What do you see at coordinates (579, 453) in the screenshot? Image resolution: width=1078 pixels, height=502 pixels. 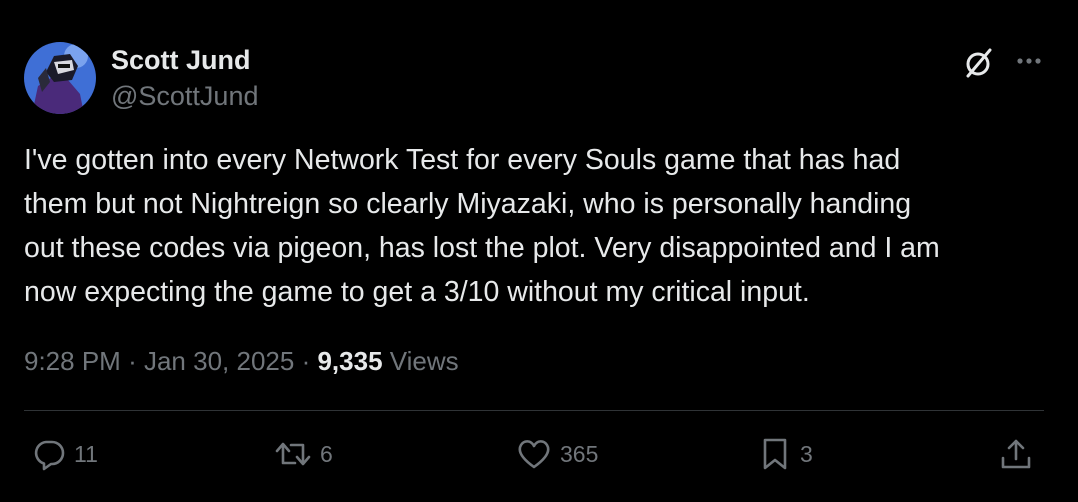 I see `like-count: 365` at bounding box center [579, 453].